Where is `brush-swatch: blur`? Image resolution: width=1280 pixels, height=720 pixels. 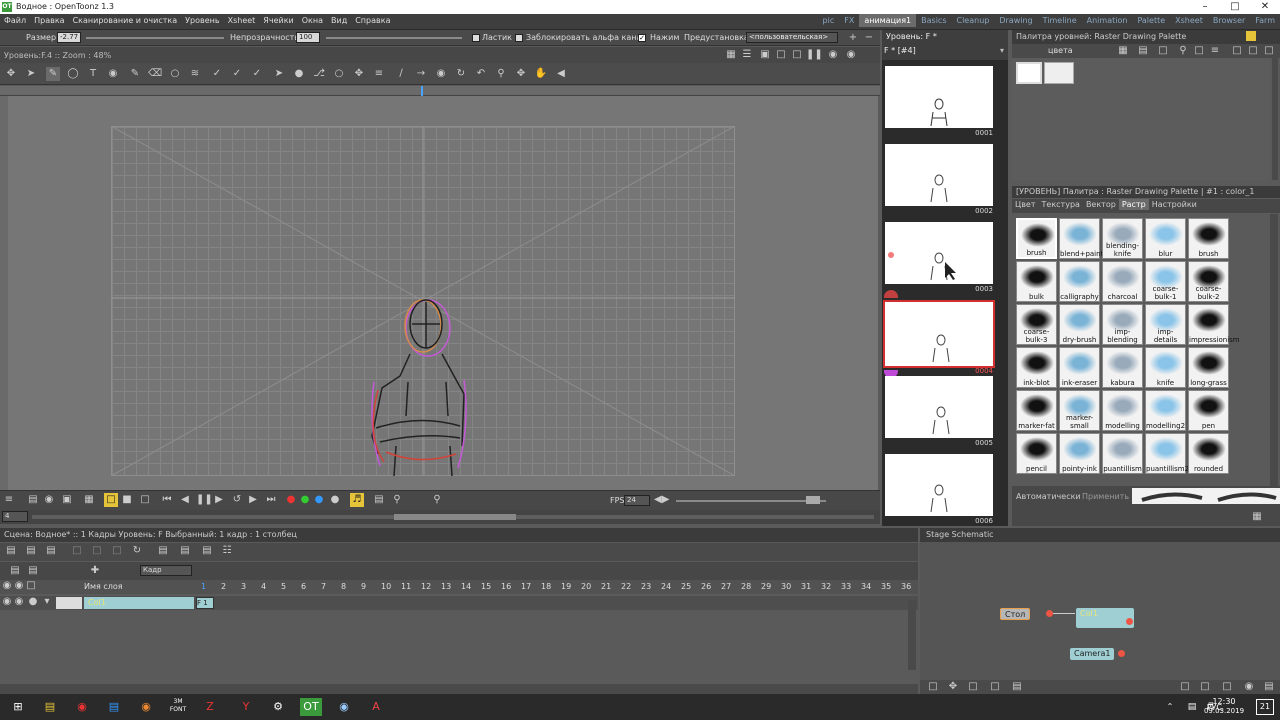 brush-swatch: blur is located at coordinates (1165, 238).